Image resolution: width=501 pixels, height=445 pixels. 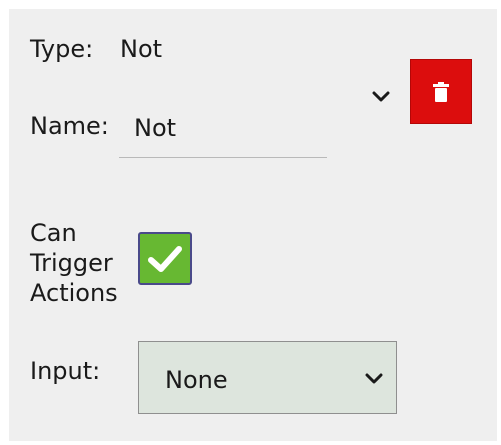 I want to click on name-input-underline, so click(x=223, y=157).